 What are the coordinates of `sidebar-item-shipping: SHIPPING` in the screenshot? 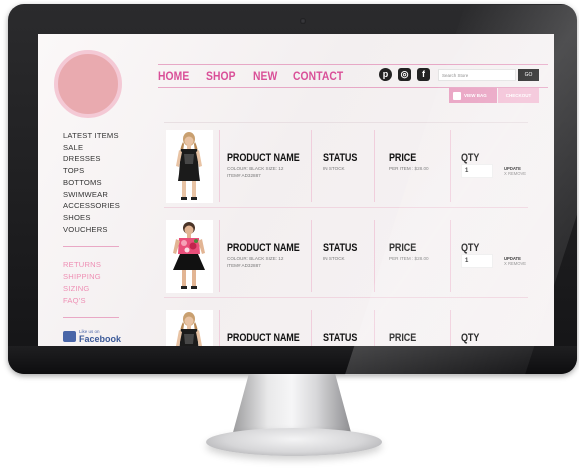 It's located at (82, 277).